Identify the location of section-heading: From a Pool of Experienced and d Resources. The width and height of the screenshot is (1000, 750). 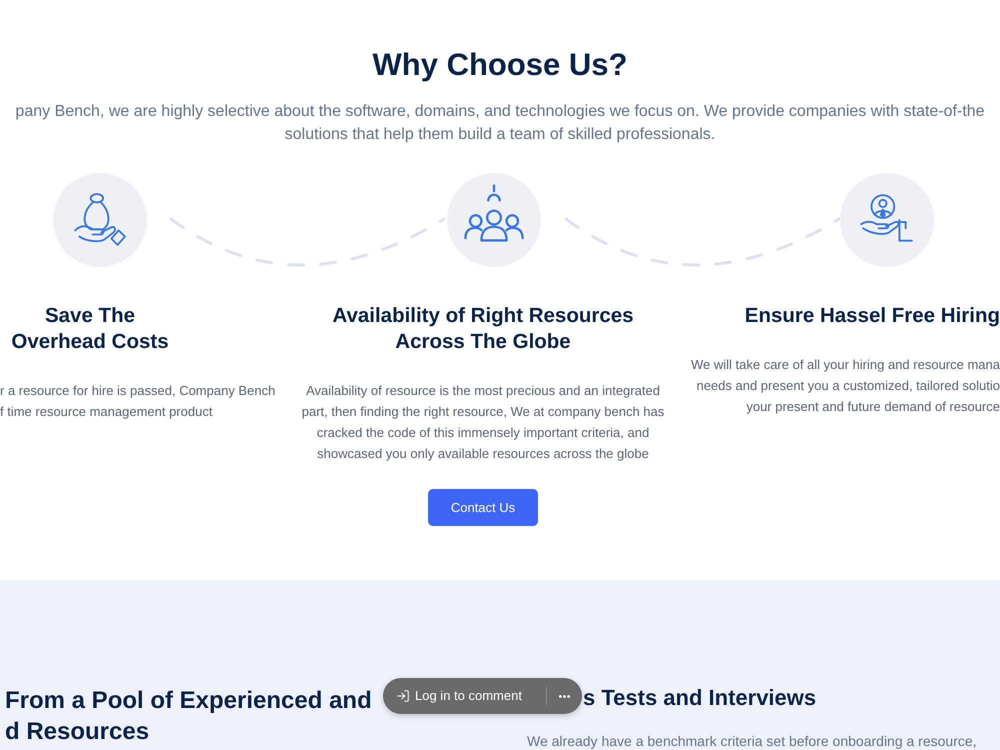
(188, 716).